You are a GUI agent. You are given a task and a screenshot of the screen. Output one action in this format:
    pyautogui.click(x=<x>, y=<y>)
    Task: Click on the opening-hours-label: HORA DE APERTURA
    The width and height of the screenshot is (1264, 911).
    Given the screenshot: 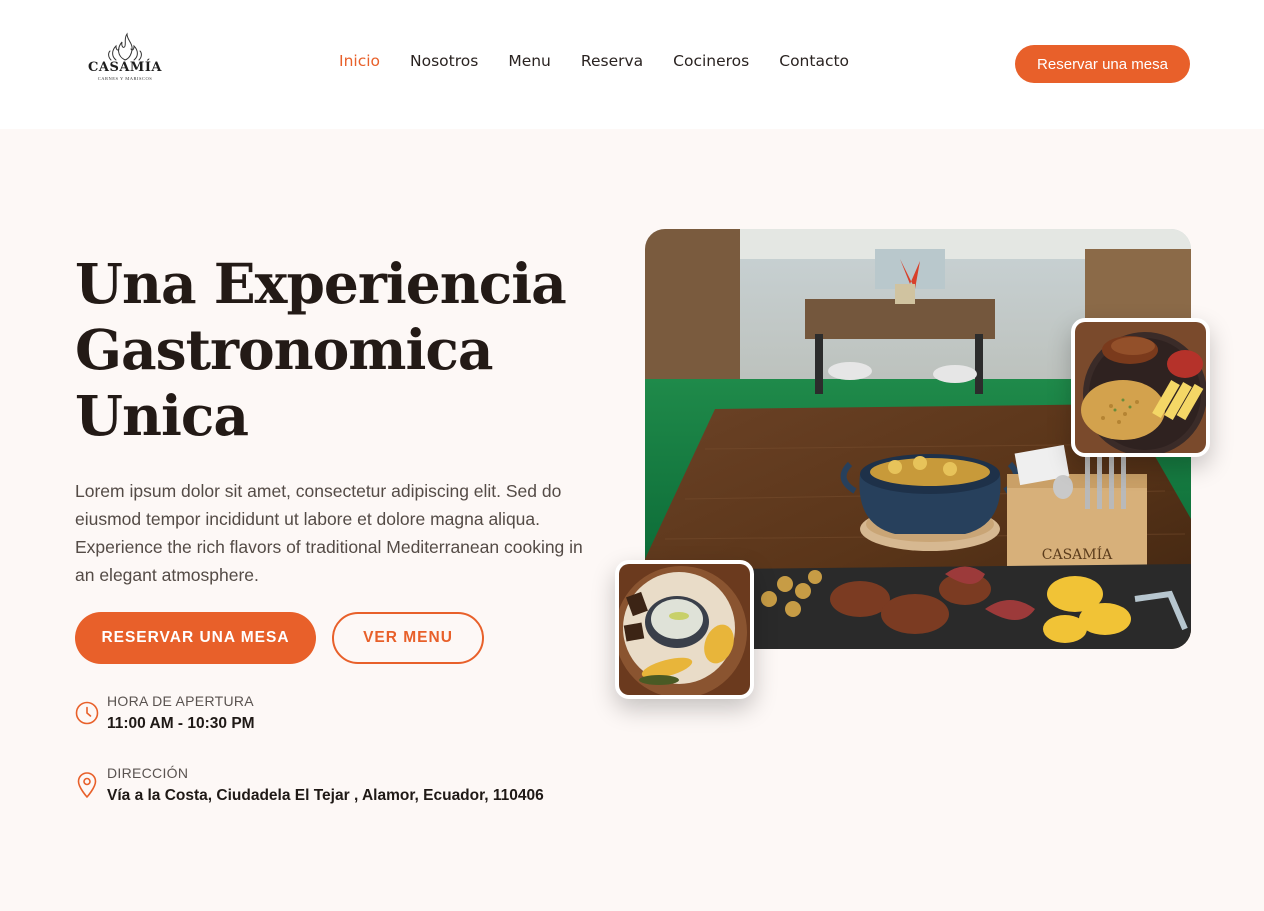 What is the action you would take?
    pyautogui.click(x=180, y=701)
    